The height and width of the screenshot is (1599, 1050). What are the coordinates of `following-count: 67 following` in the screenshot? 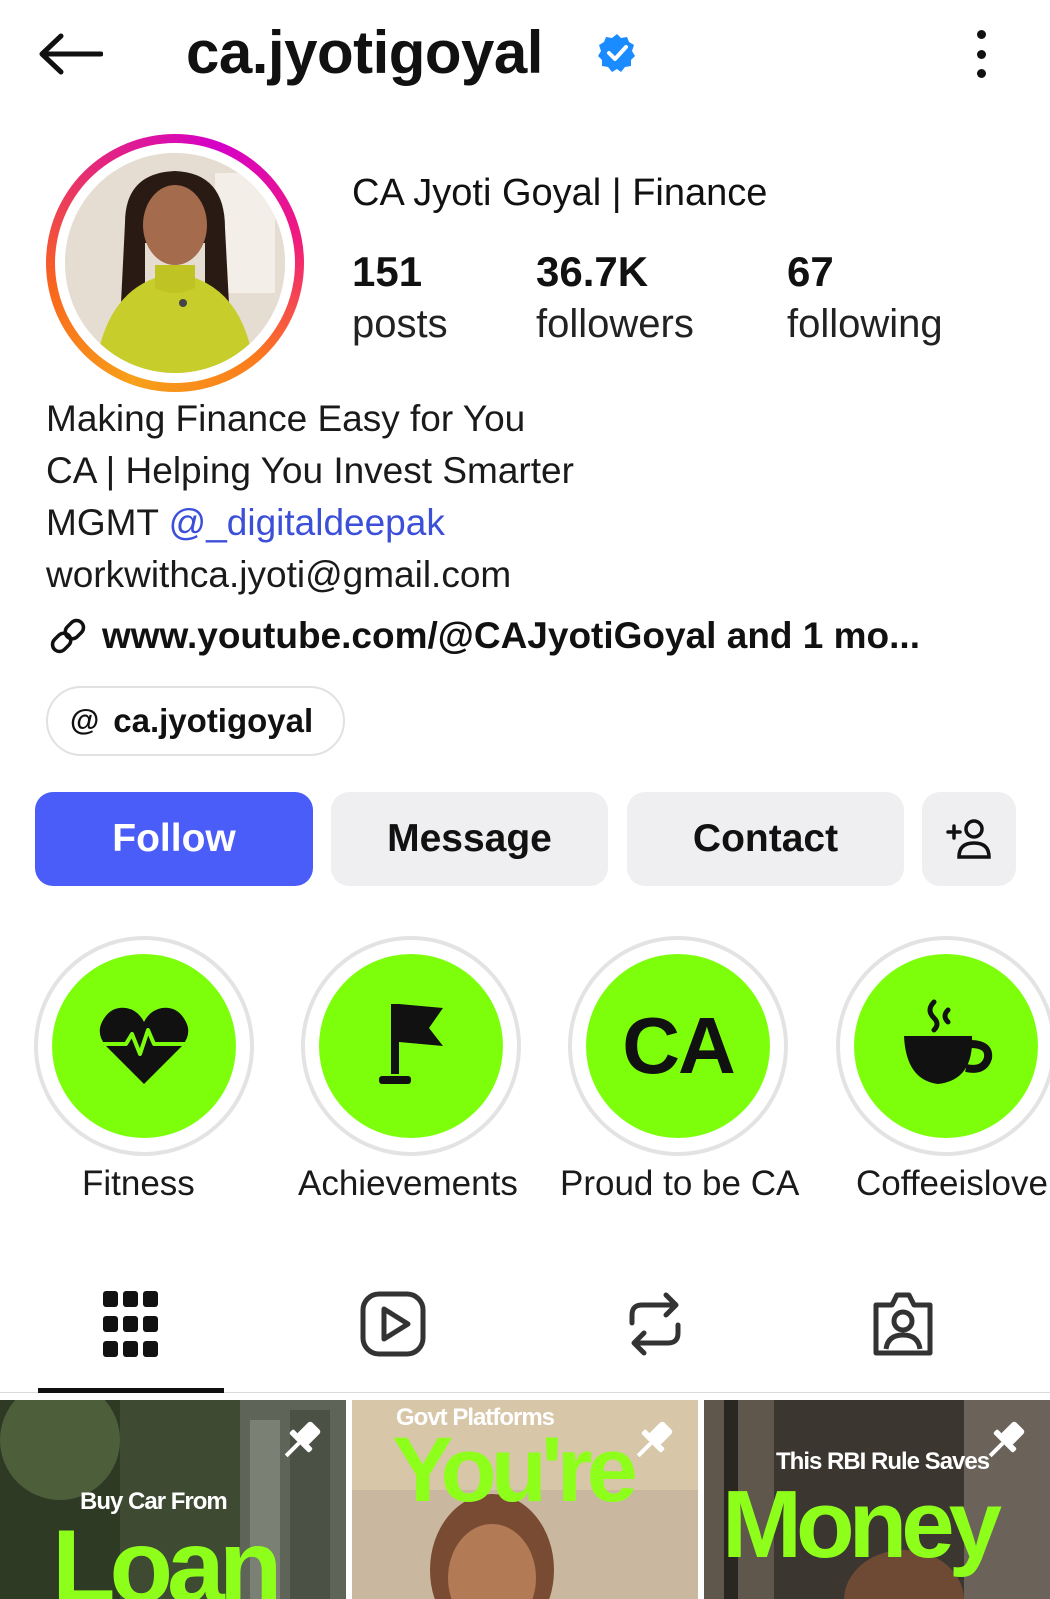 It's located at (865, 298).